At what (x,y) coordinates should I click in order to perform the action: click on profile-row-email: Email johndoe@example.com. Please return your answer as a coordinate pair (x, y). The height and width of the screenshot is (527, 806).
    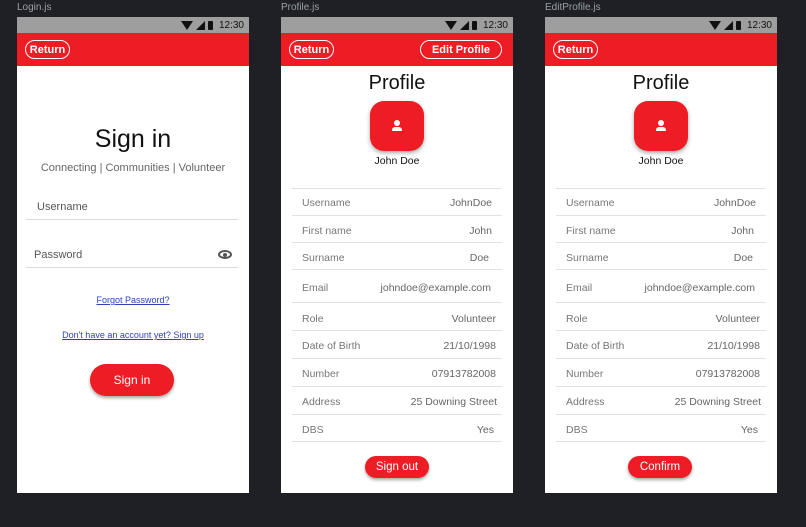
    Looking at the image, I should click on (397, 285).